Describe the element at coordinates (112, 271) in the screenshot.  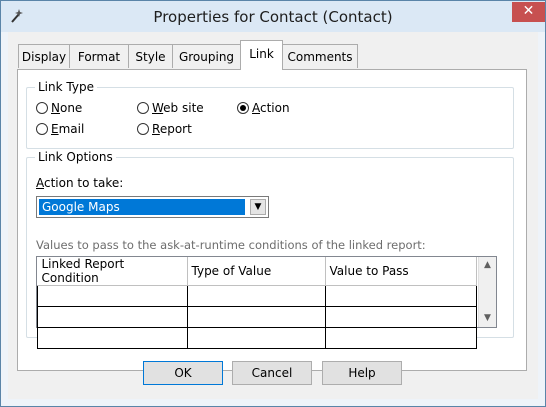
I see `column-header-linked-report-condition: Linked Report Condition` at that location.